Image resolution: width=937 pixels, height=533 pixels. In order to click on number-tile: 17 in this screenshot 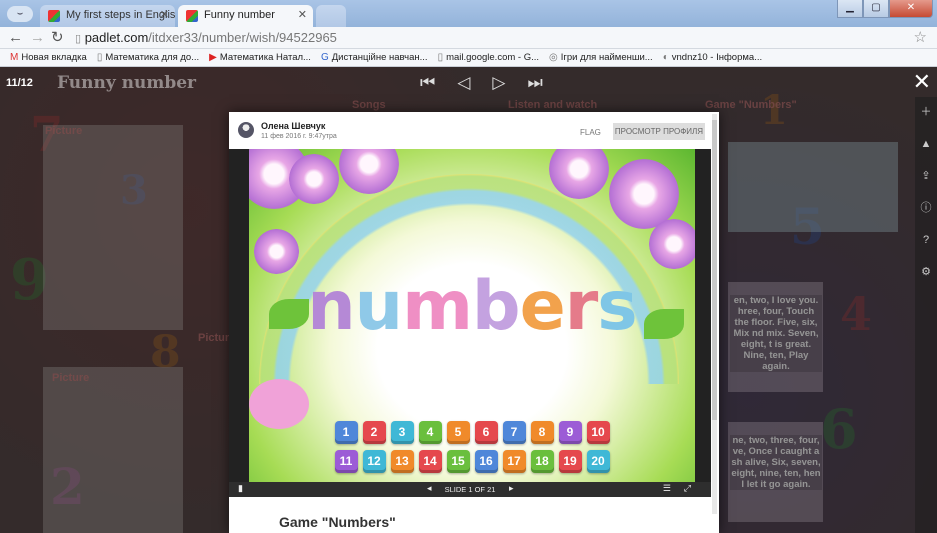, I will do `click(514, 461)`.